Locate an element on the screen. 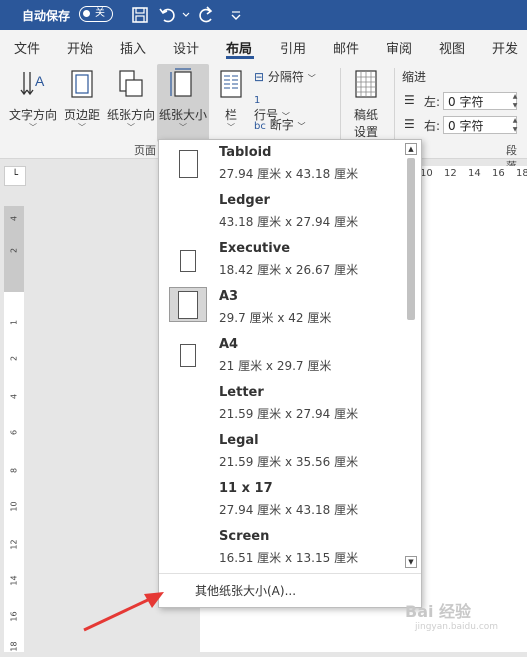 The width and height of the screenshot is (527, 657). undo-icon is located at coordinates (168, 15).